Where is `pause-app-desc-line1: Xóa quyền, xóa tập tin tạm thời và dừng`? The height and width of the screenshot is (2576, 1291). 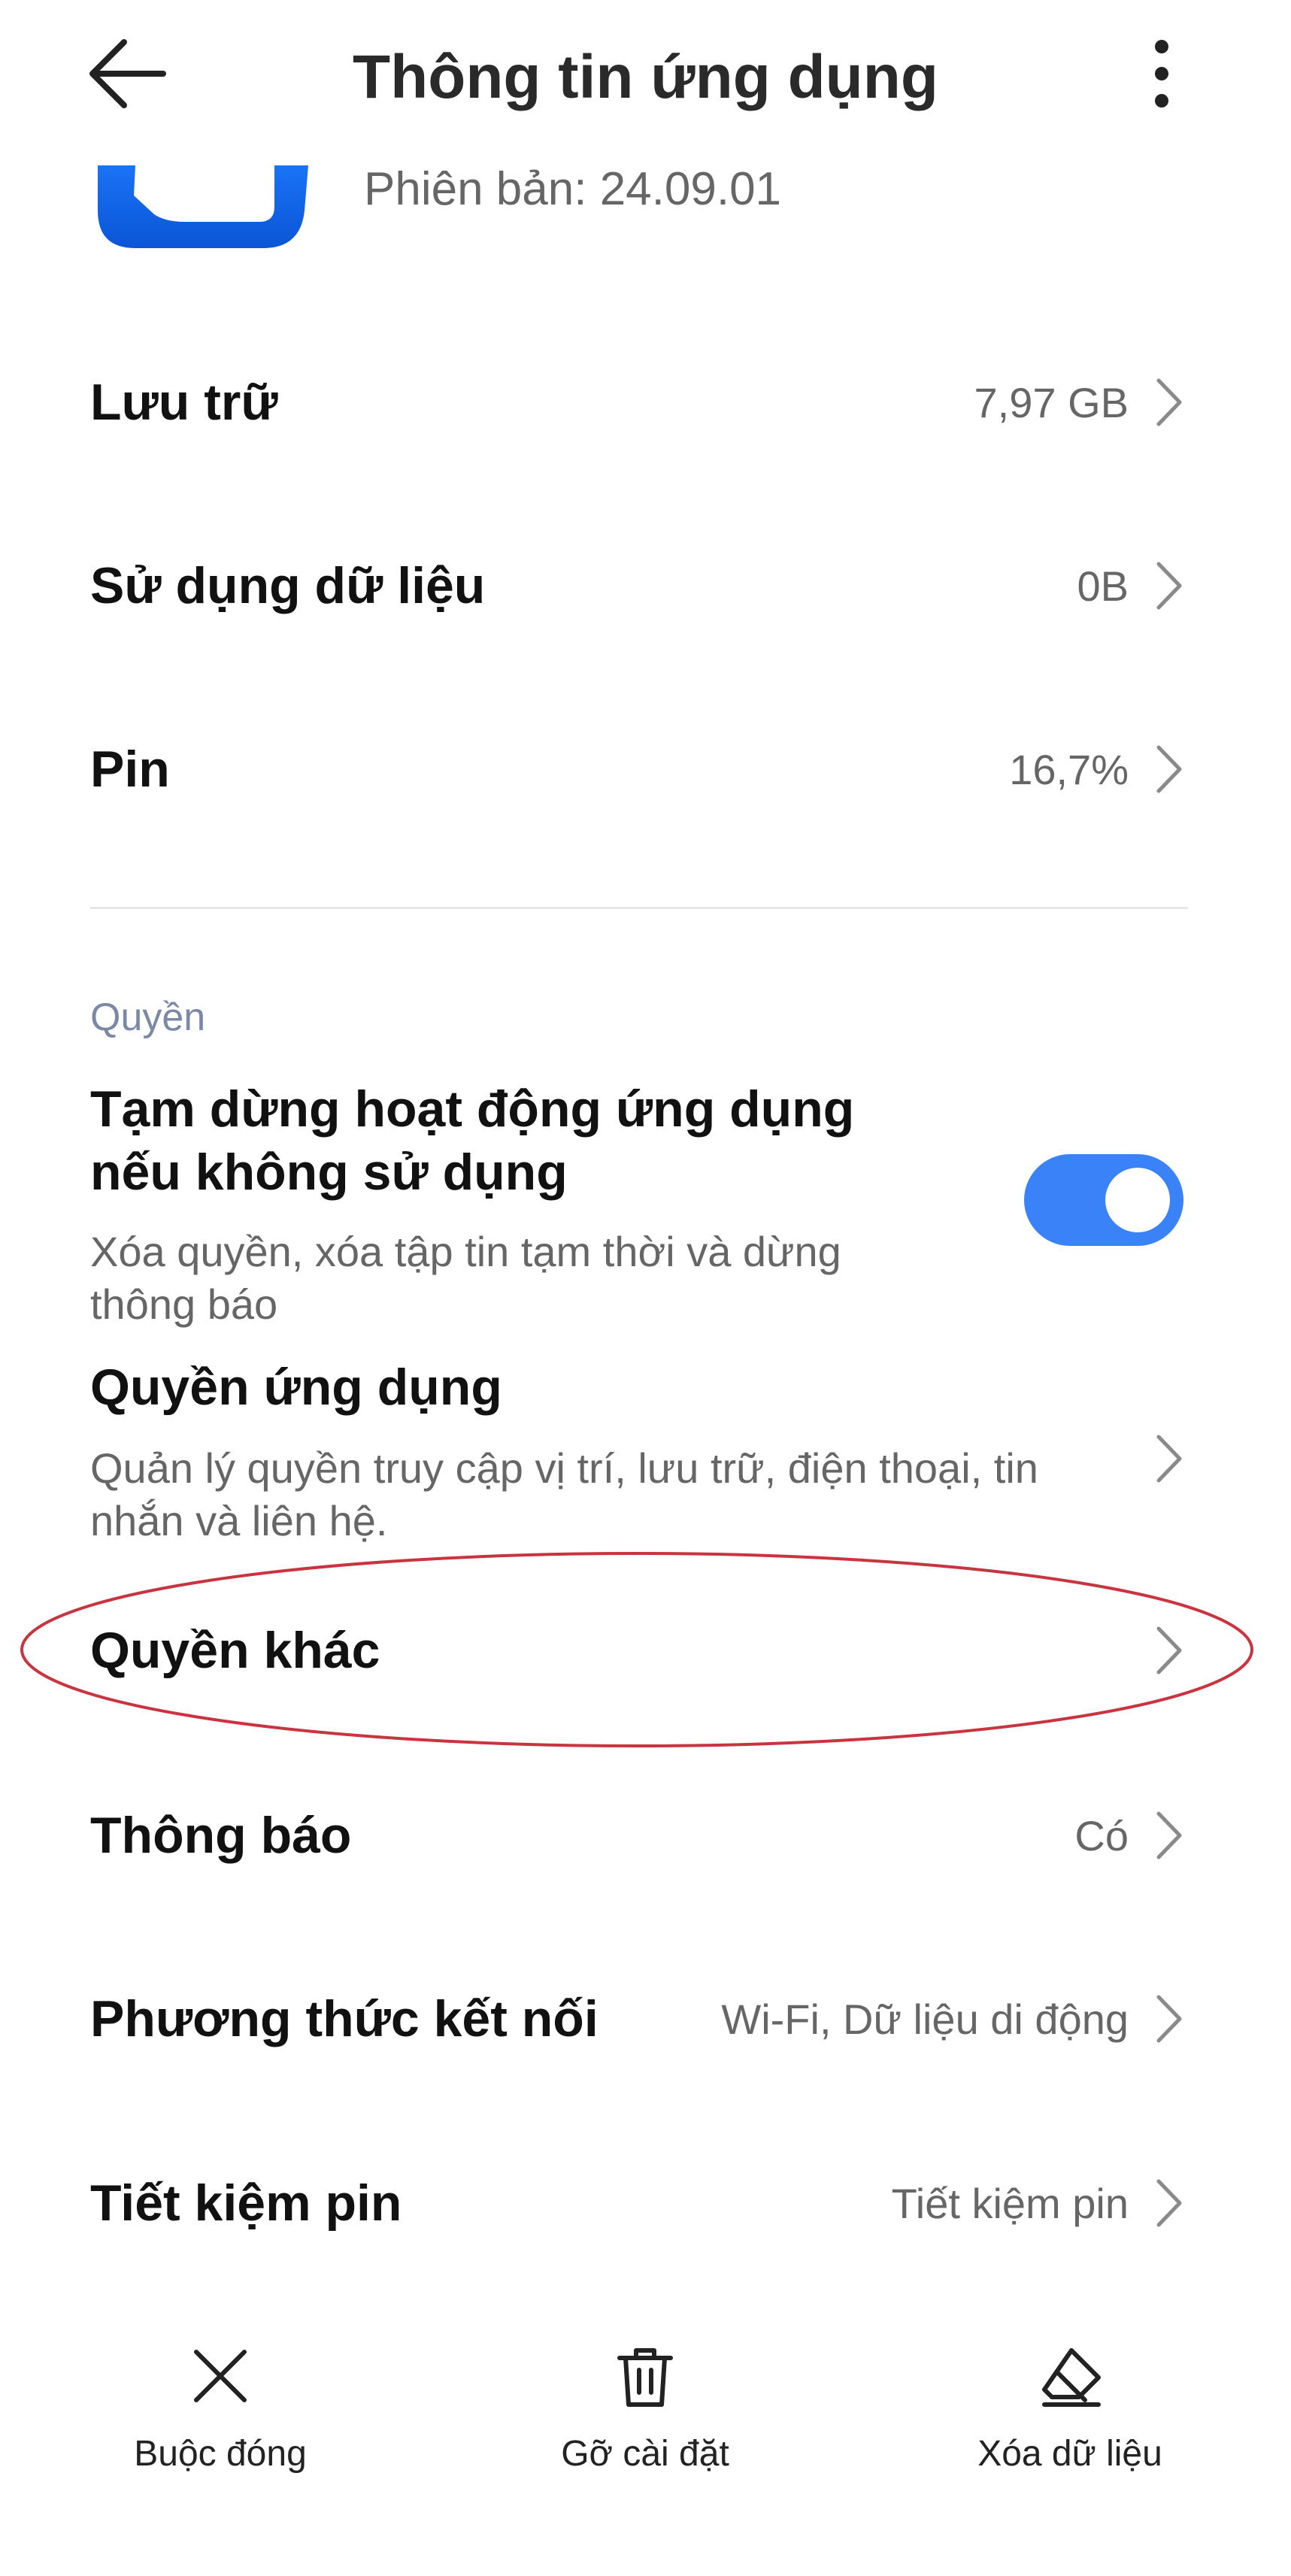
pause-app-desc-line1: Xóa quyền, xóa tập tin tạm thời và dừng is located at coordinates (465, 1251).